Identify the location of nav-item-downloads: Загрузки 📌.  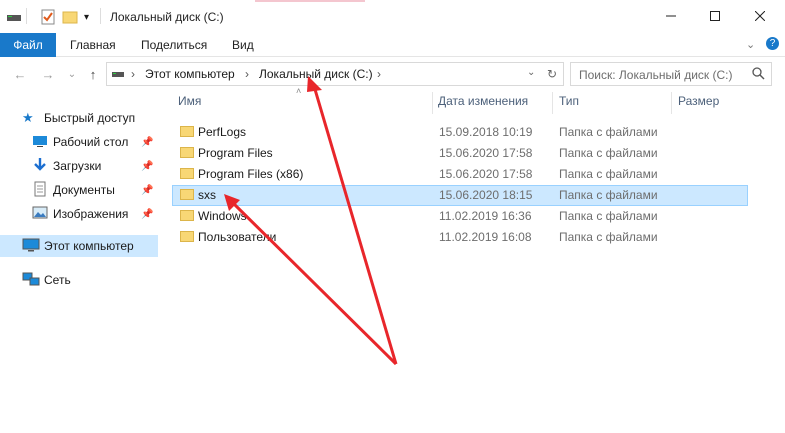
(79, 166).